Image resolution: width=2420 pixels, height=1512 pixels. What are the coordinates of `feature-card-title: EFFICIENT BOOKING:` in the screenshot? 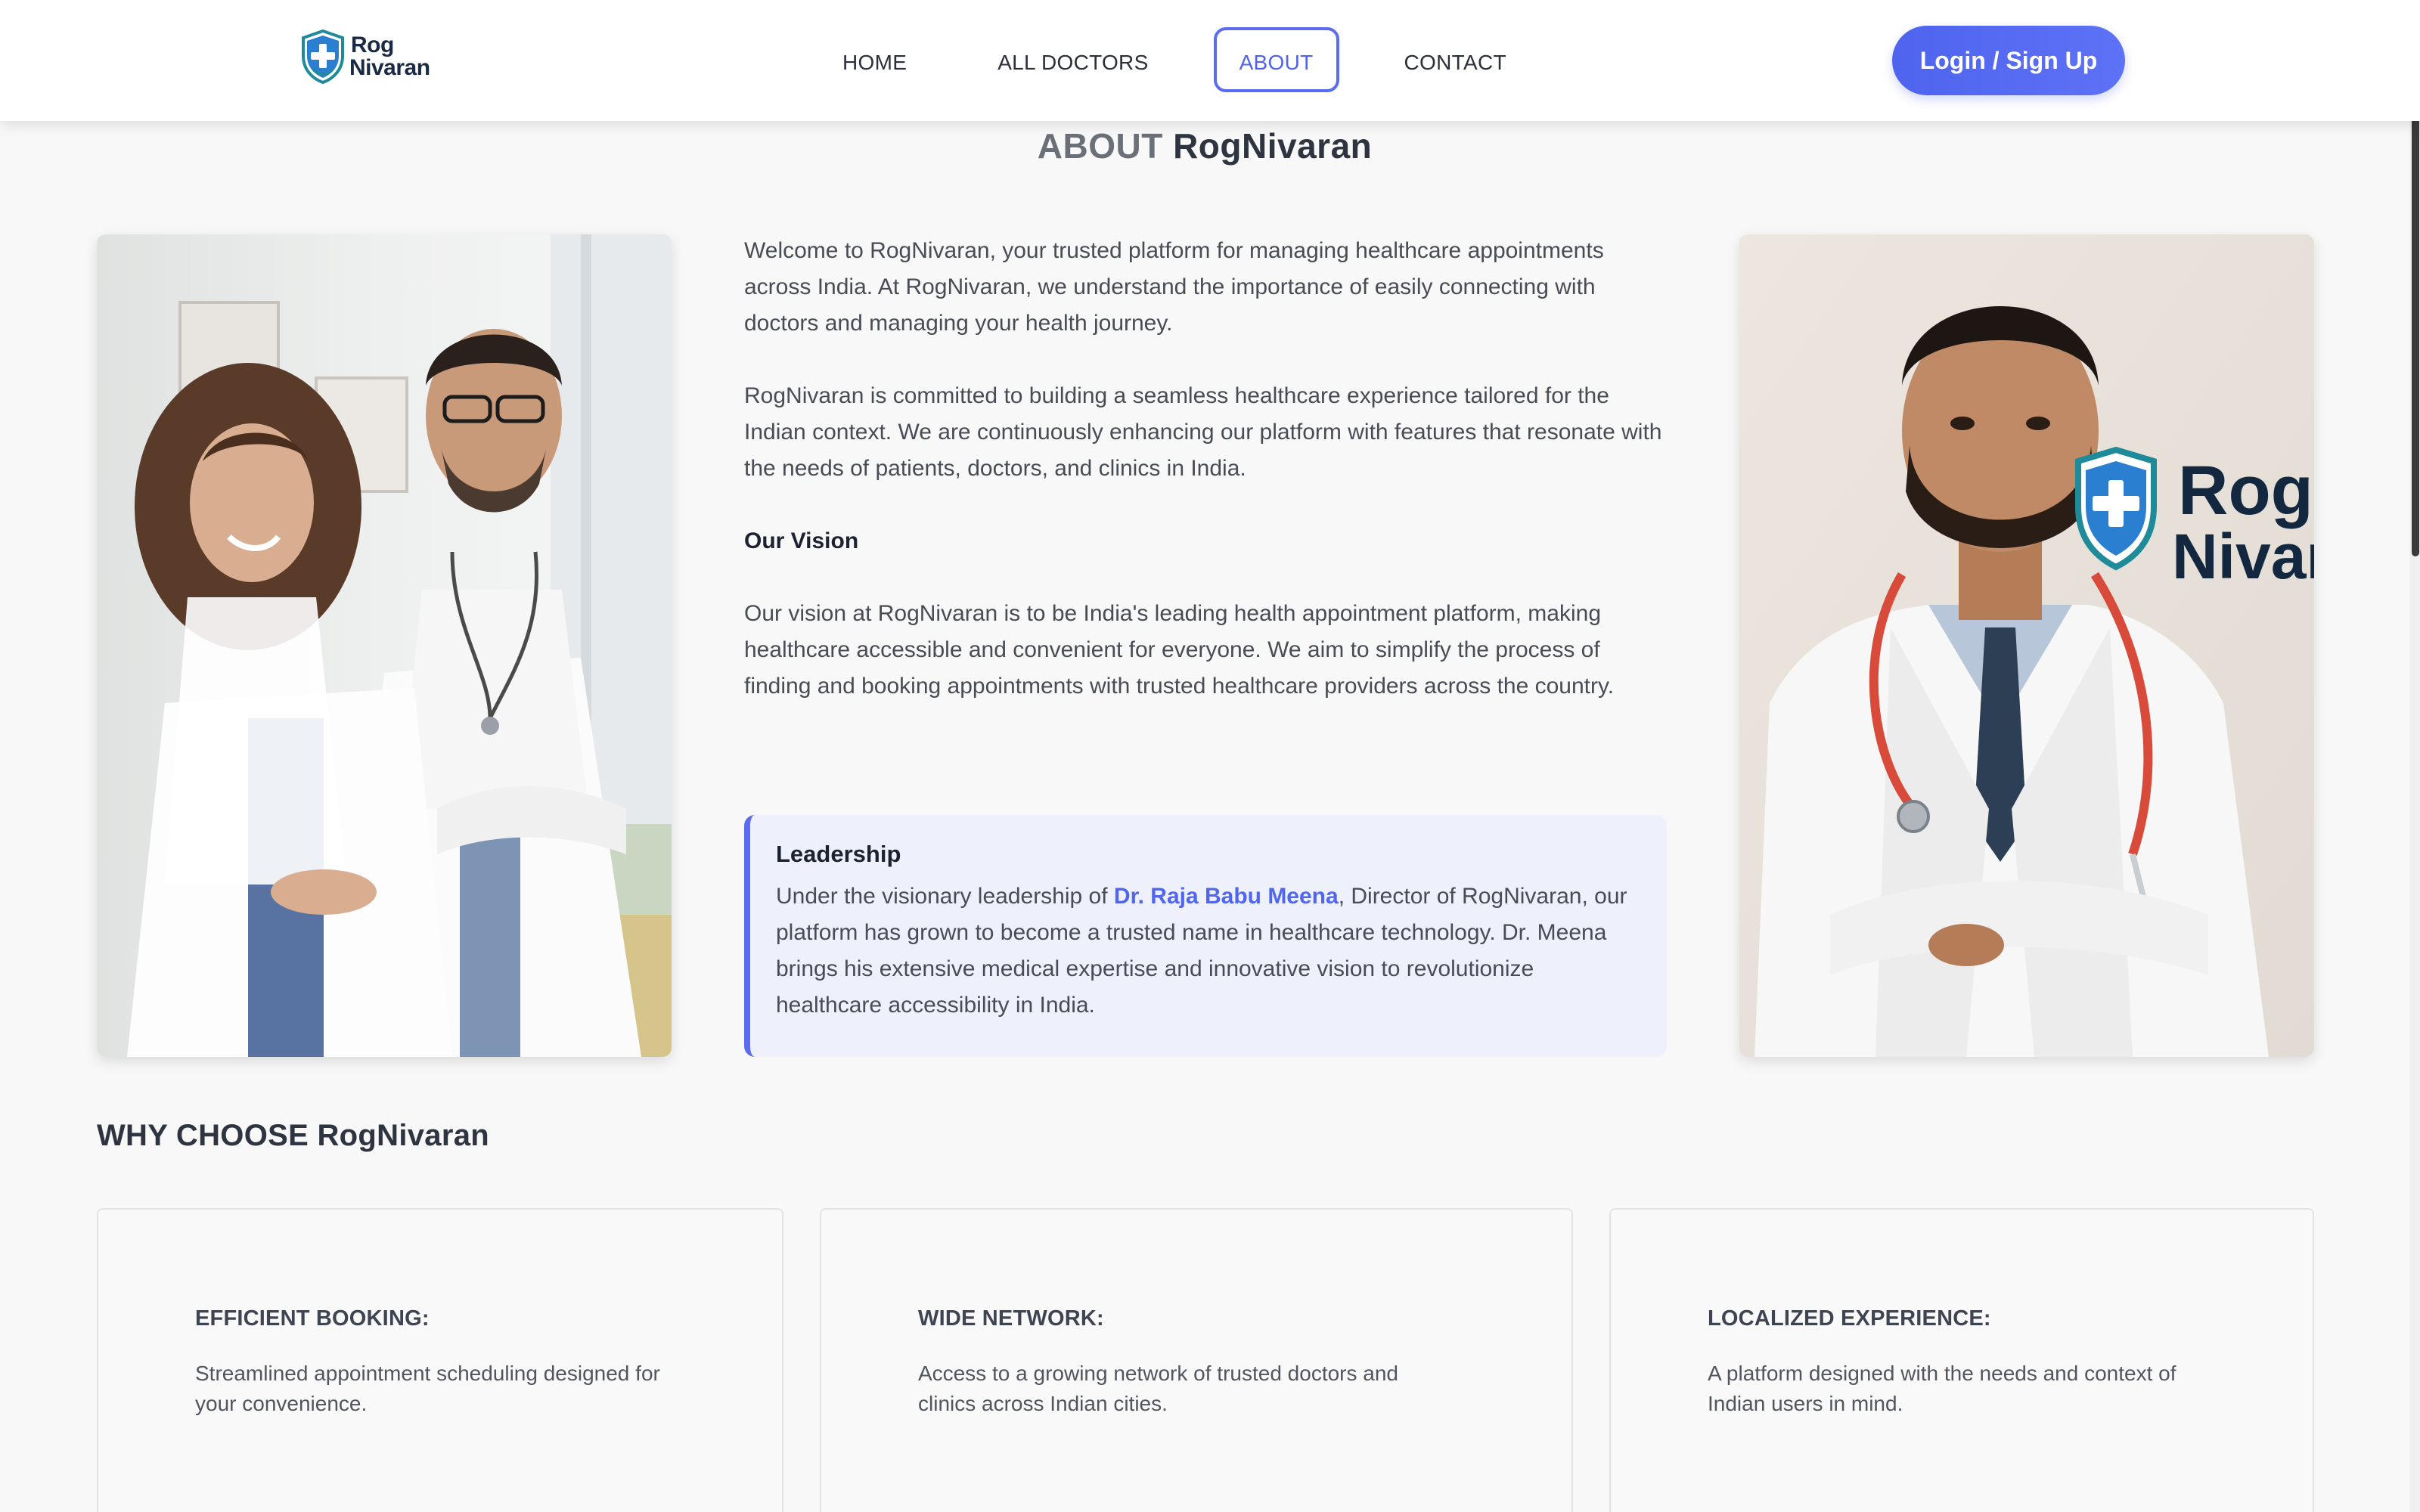 It's located at (312, 1318).